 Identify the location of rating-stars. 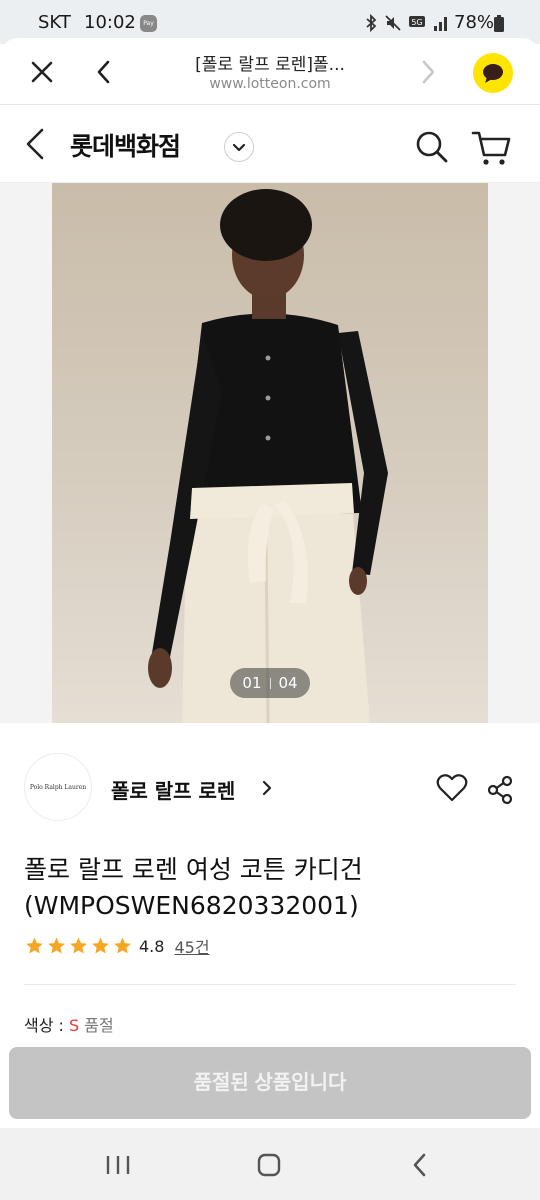
(78, 946).